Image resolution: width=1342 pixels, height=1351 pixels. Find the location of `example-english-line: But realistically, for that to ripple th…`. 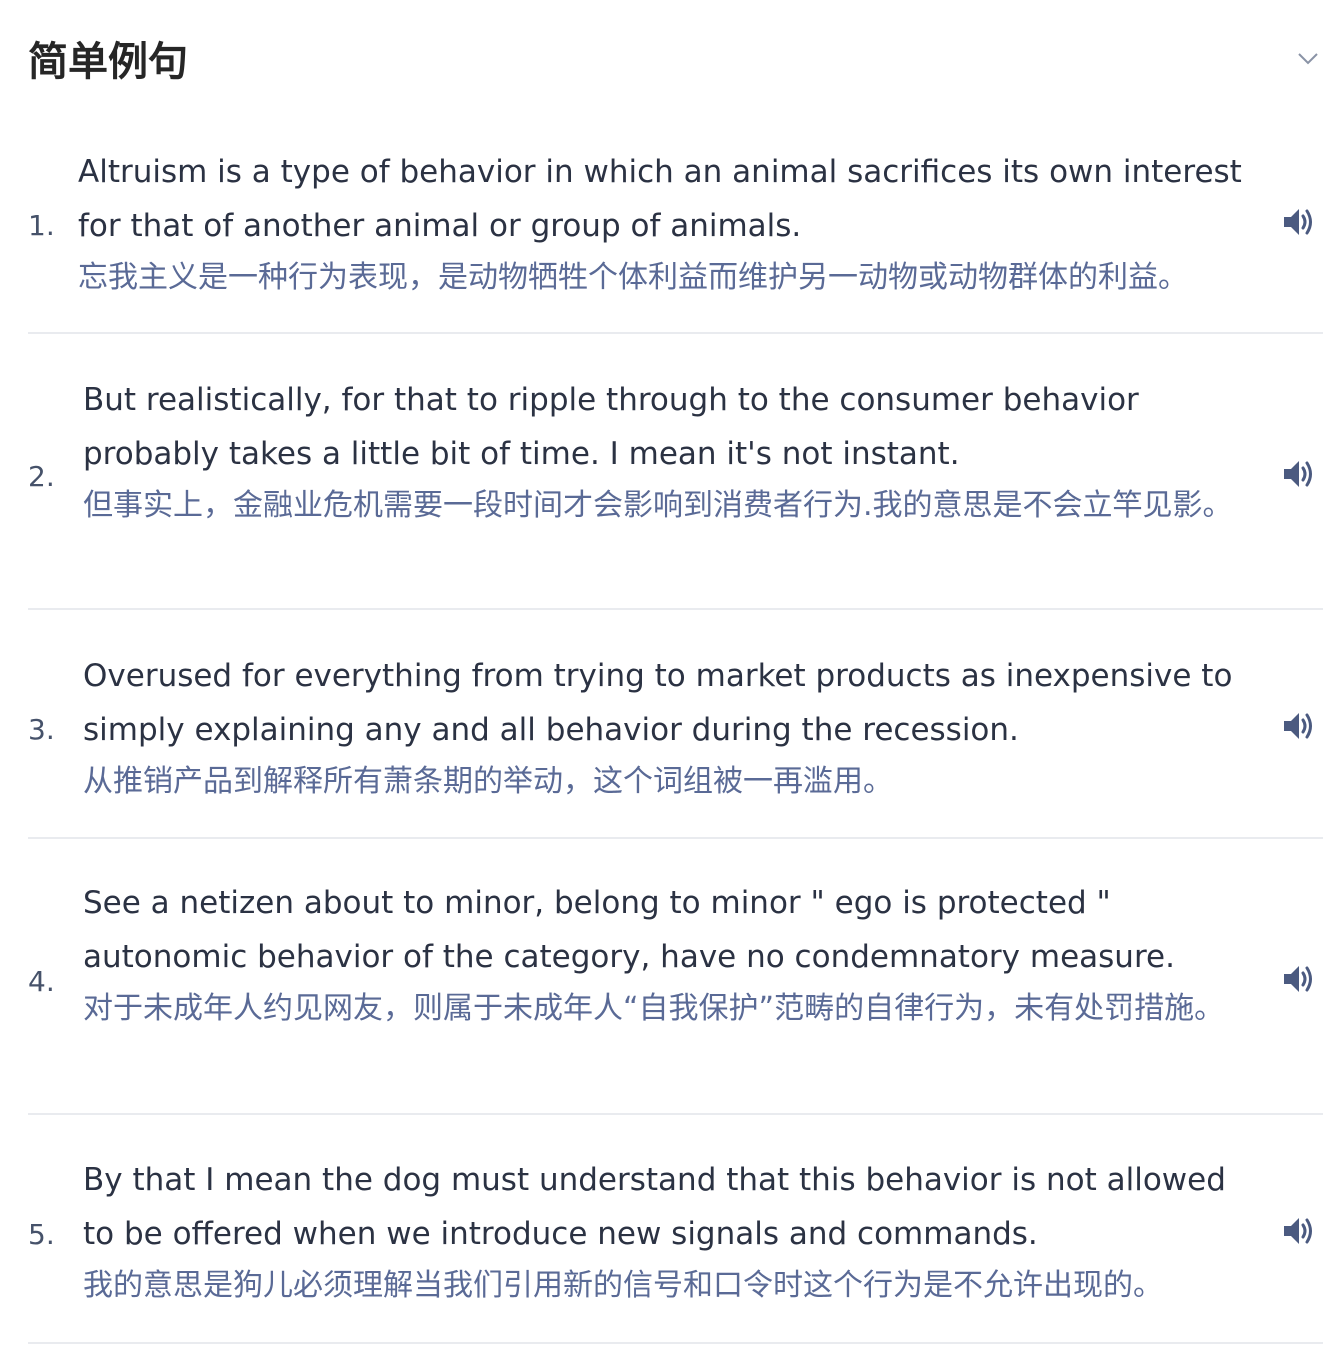

example-english-line: But realistically, for that to ripple th… is located at coordinates (611, 400).